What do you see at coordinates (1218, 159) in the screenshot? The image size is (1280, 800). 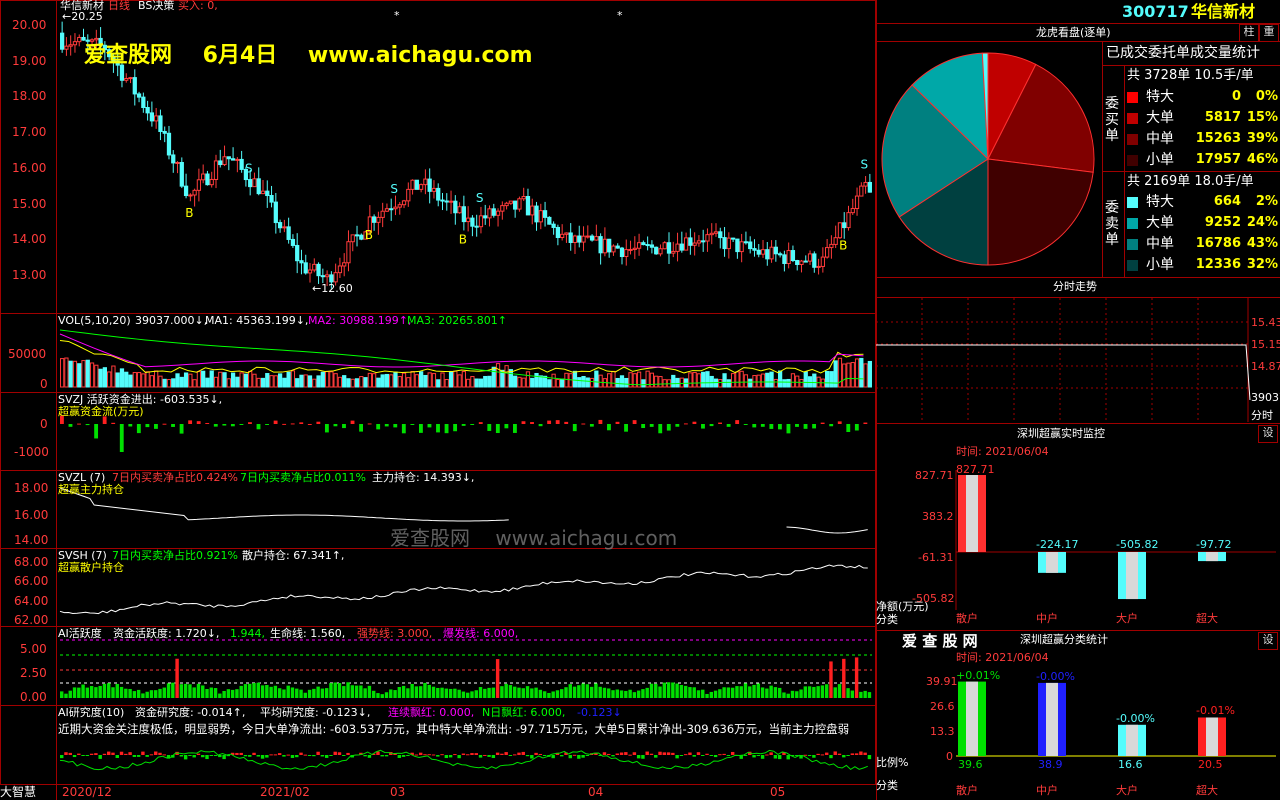 I see `buy-row-volume: 17957` at bounding box center [1218, 159].